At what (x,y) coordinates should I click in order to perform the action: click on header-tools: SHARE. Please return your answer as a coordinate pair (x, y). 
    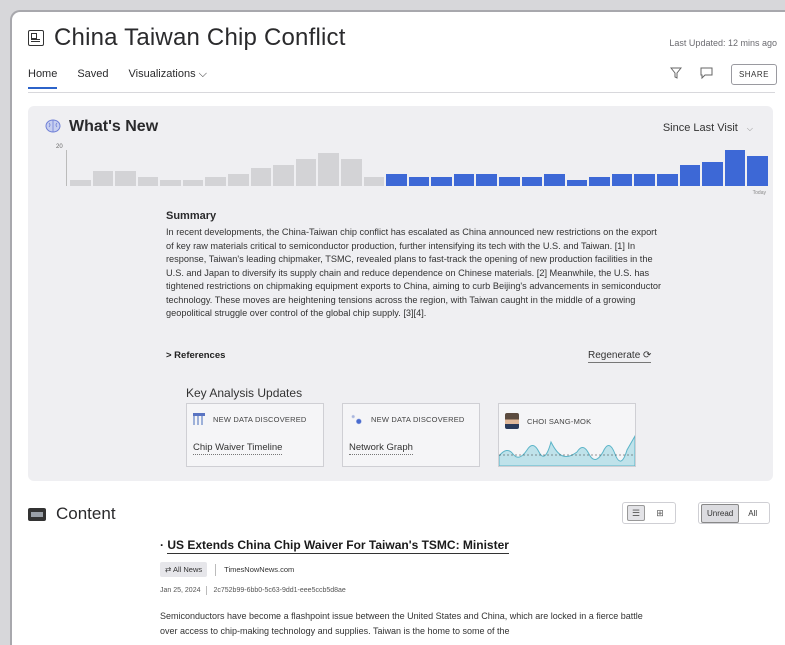
    Looking at the image, I should click on (723, 74).